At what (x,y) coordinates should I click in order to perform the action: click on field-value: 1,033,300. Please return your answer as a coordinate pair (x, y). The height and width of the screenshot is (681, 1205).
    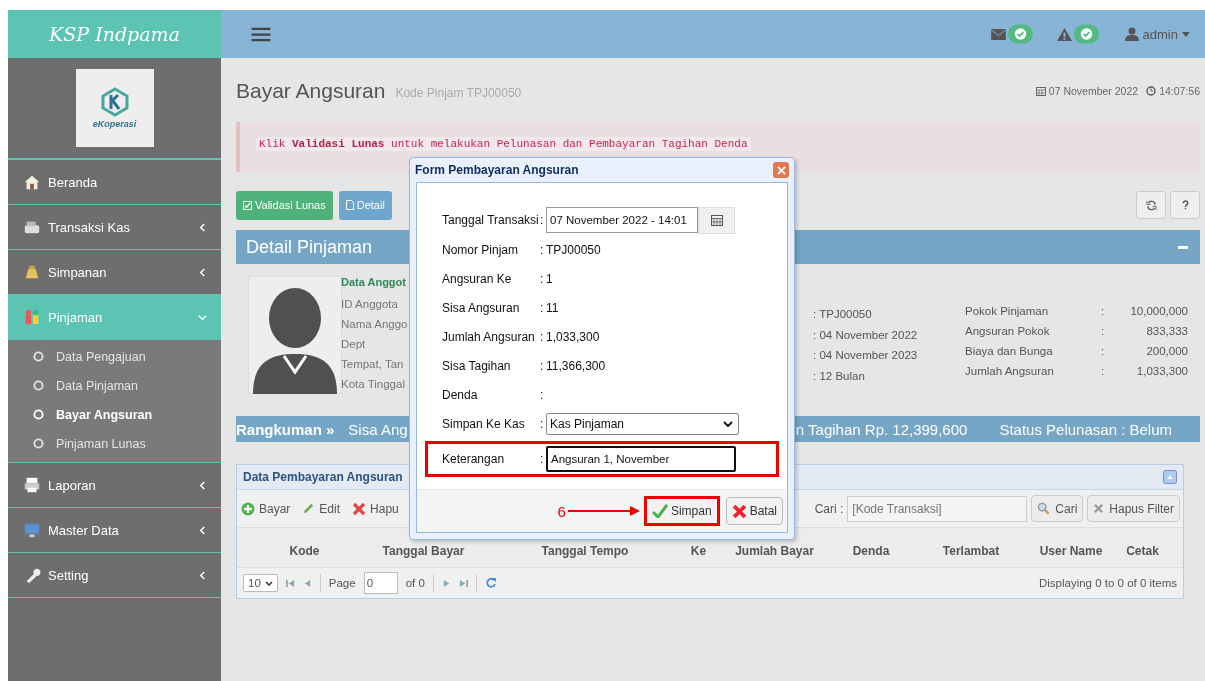
    Looking at the image, I should click on (1161, 371).